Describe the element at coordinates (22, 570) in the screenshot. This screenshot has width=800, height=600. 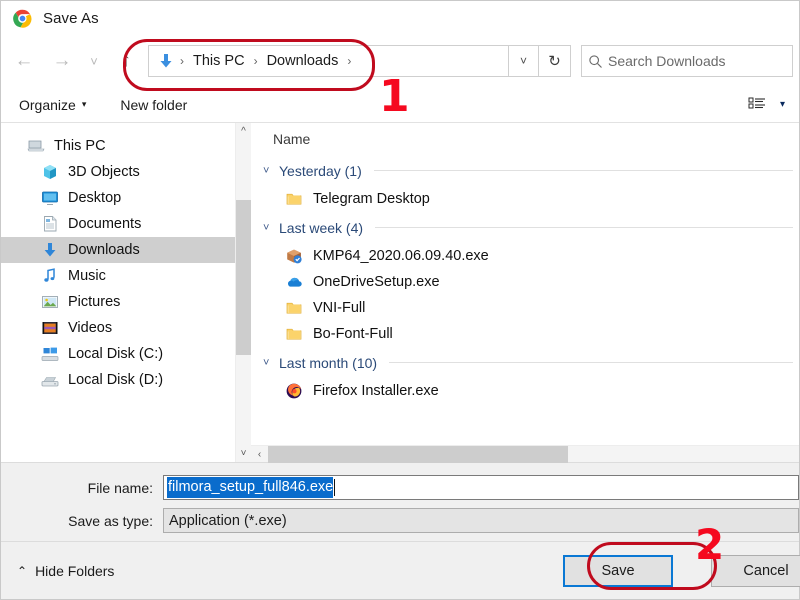
I see `chevron-up-icon: ⌃` at that location.